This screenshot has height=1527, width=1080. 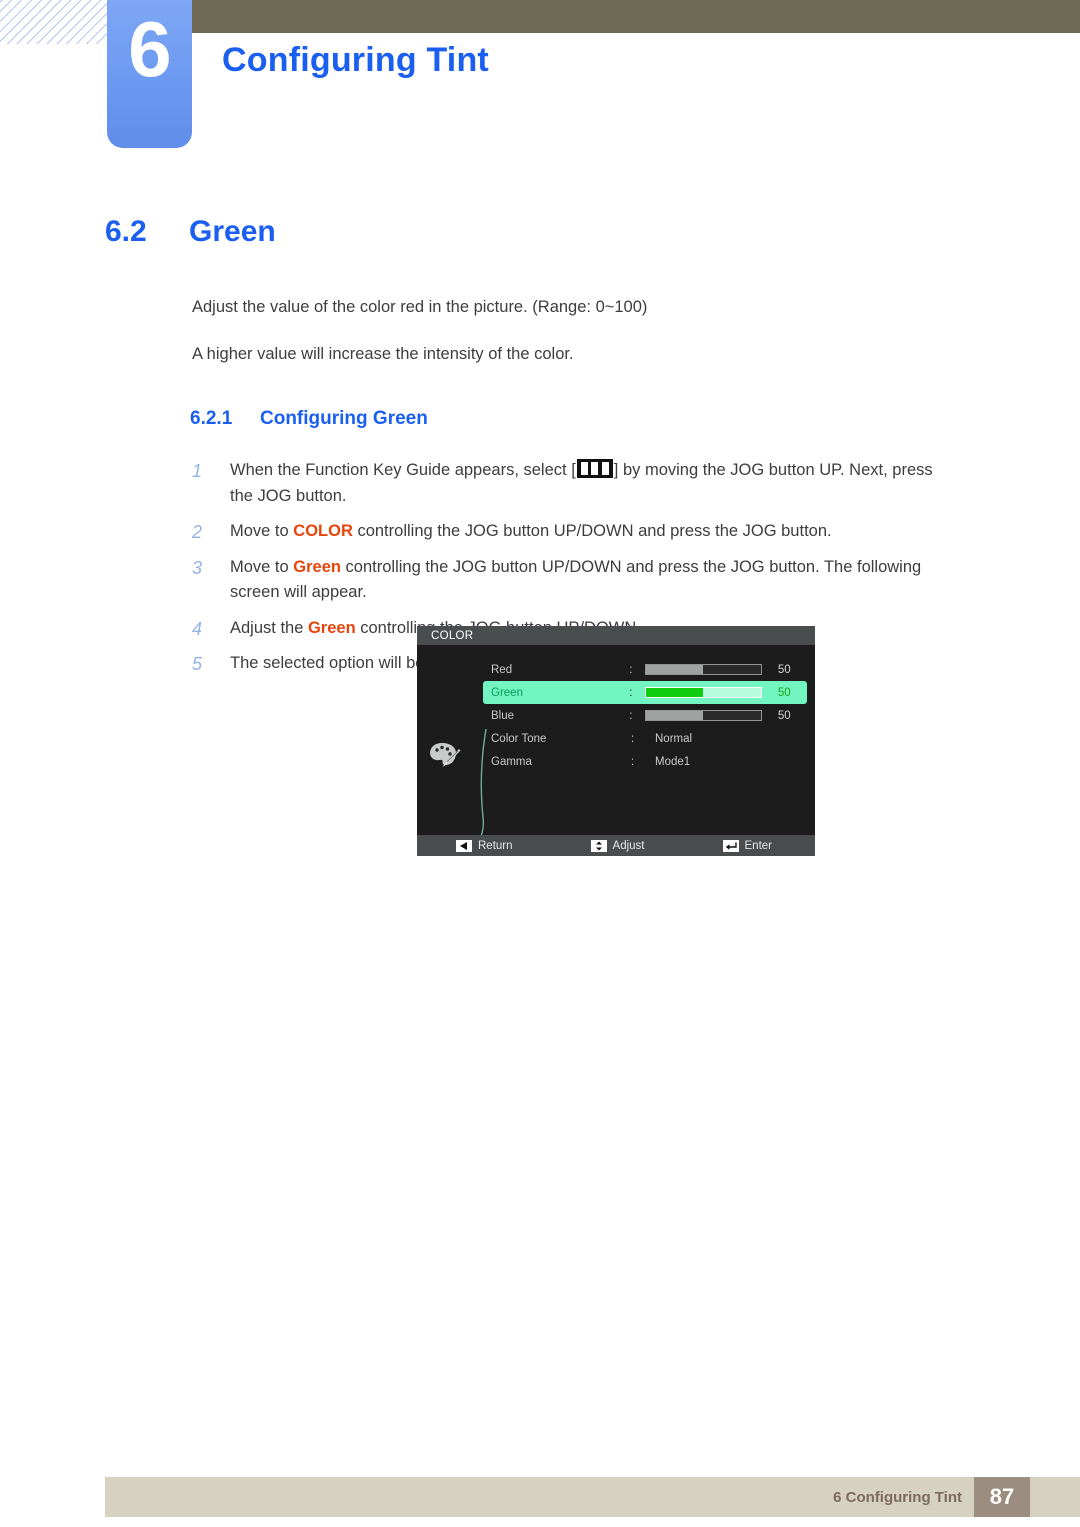 What do you see at coordinates (616, 635) in the screenshot?
I see `osd-title: COLOR` at bounding box center [616, 635].